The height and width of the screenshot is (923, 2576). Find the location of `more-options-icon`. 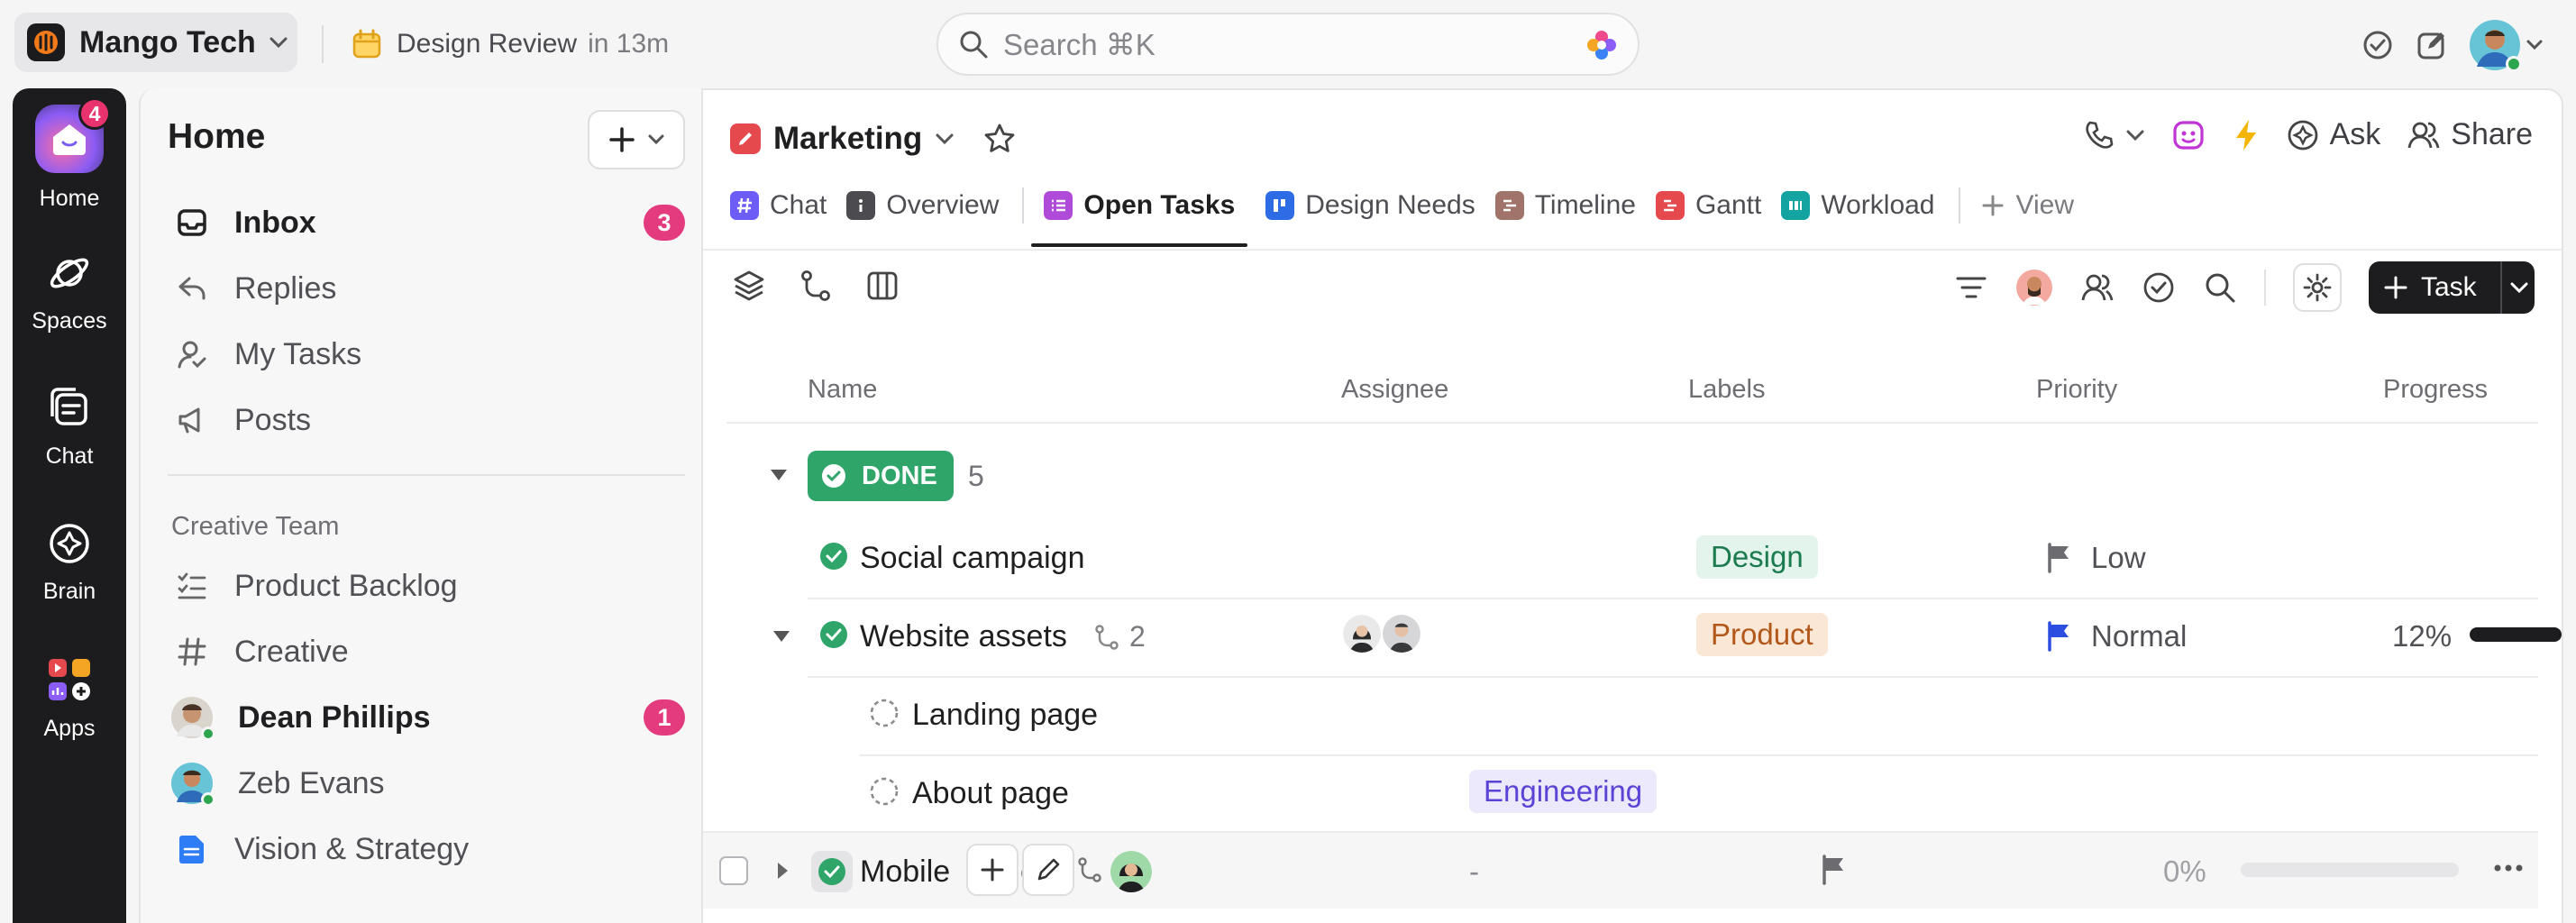

more-options-icon is located at coordinates (2508, 868).